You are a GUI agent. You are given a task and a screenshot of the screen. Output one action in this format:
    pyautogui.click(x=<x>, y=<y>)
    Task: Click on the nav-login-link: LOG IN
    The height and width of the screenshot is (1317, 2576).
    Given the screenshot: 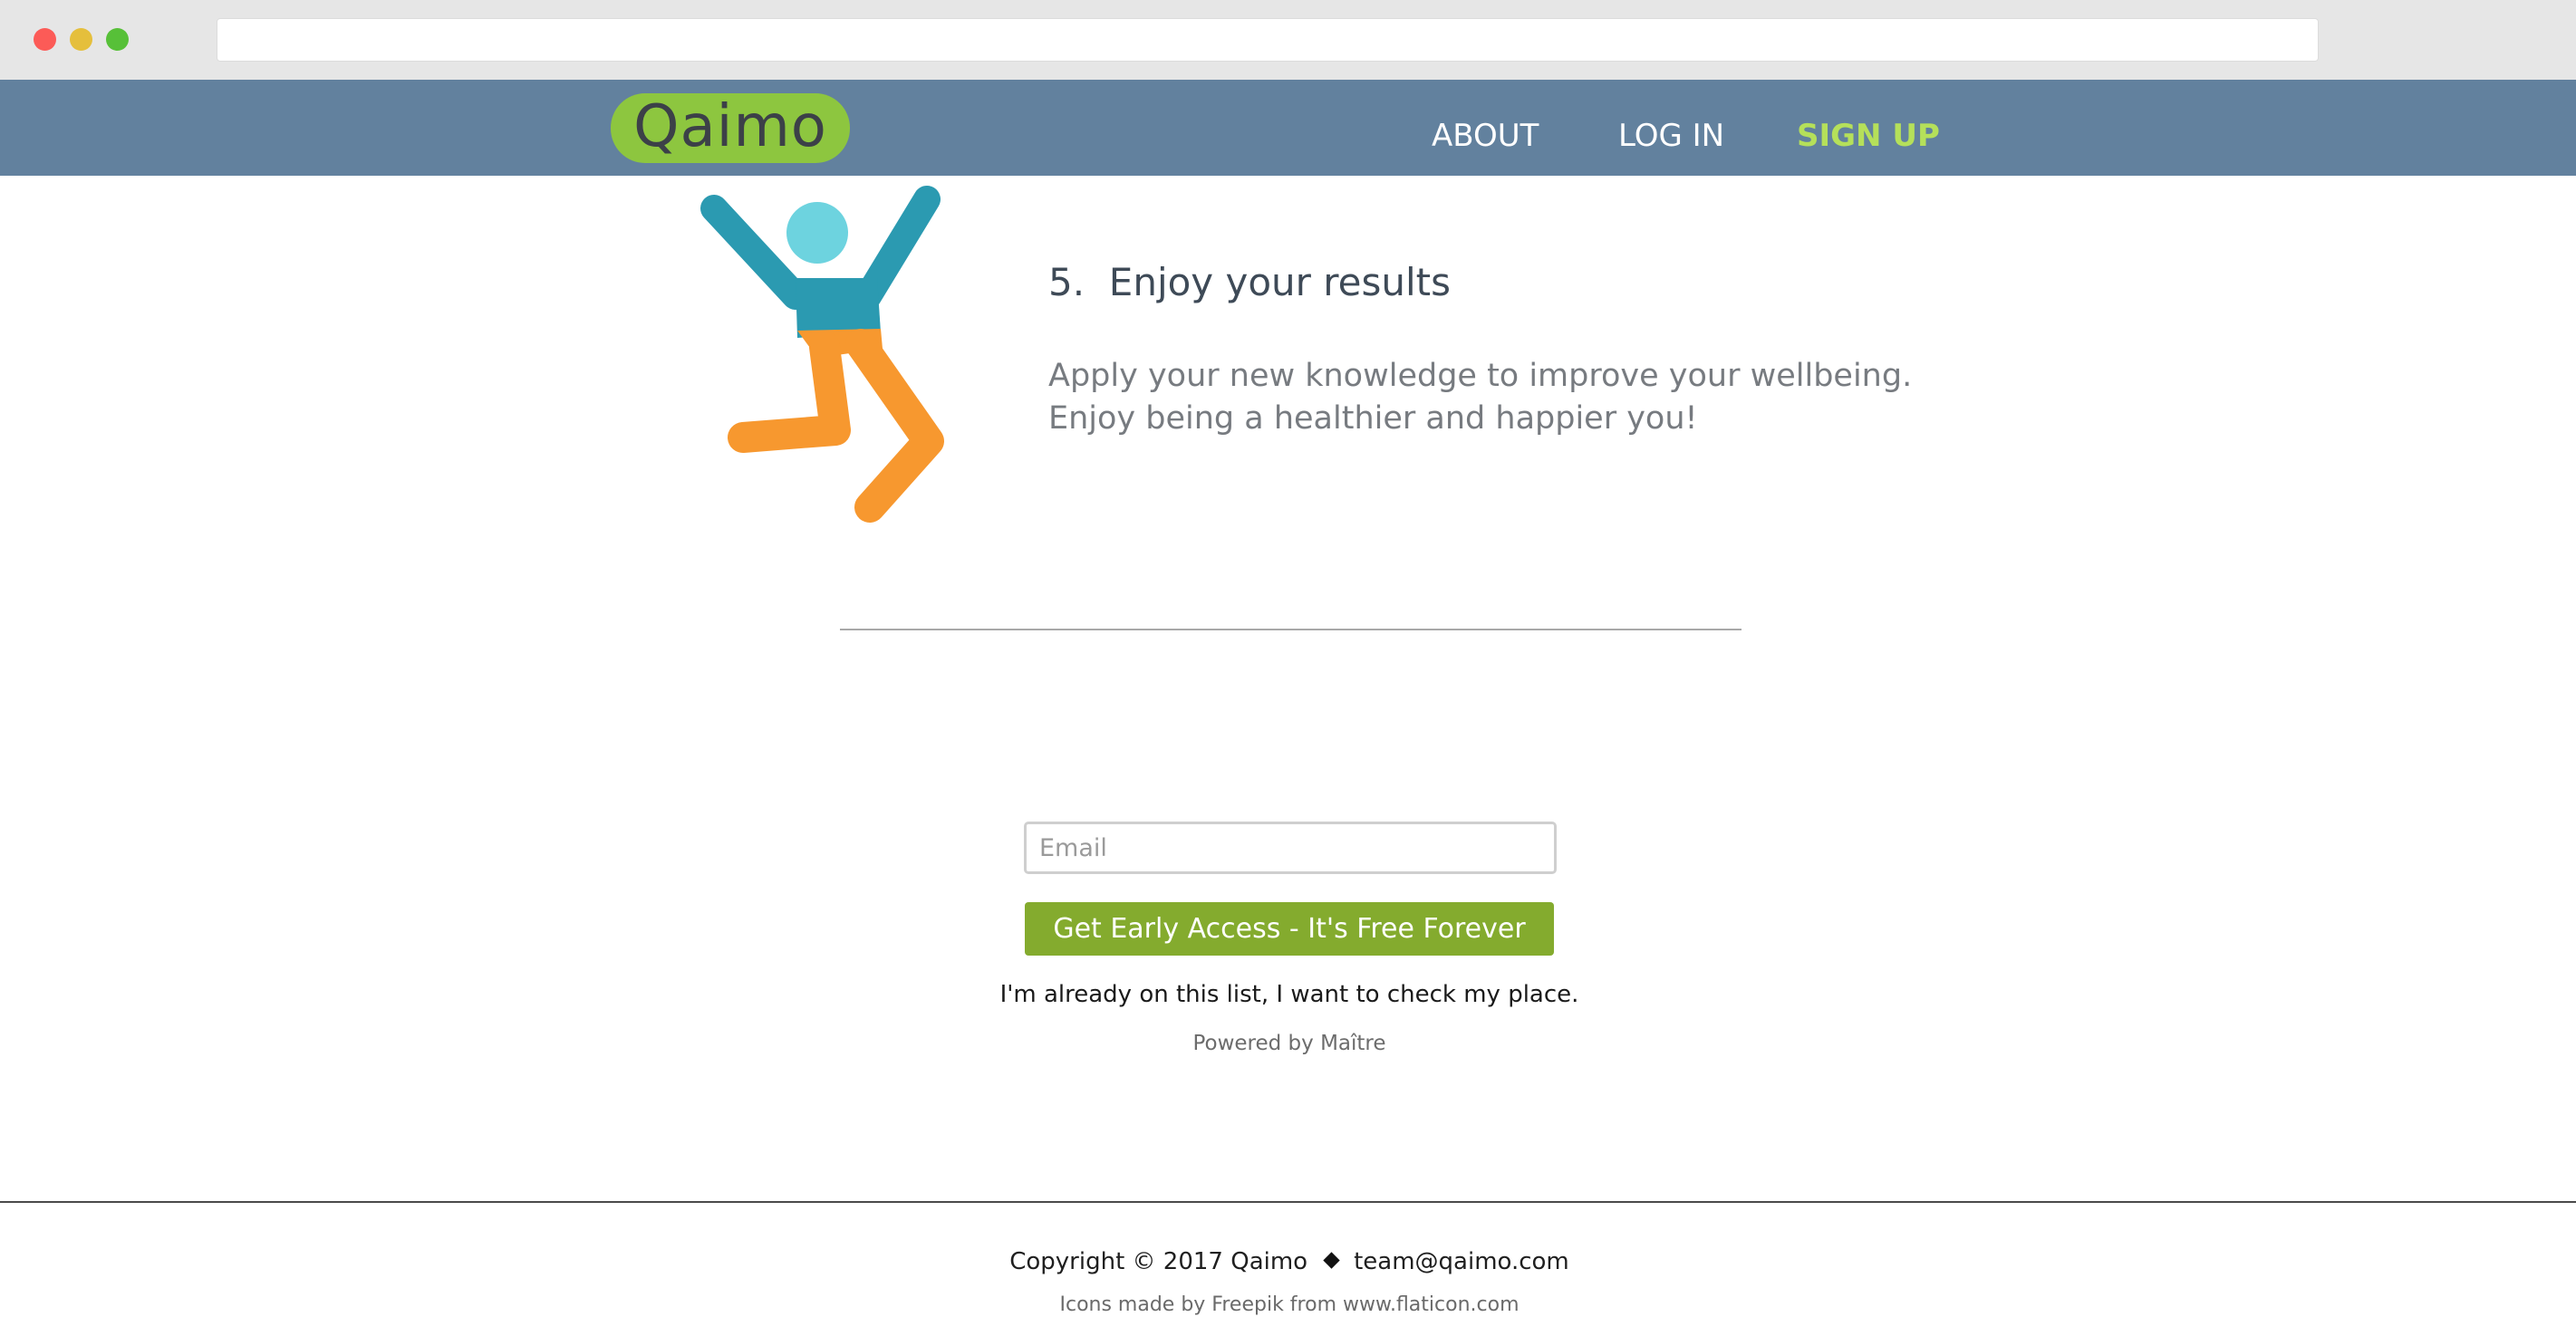 What is the action you would take?
    pyautogui.click(x=1671, y=136)
    